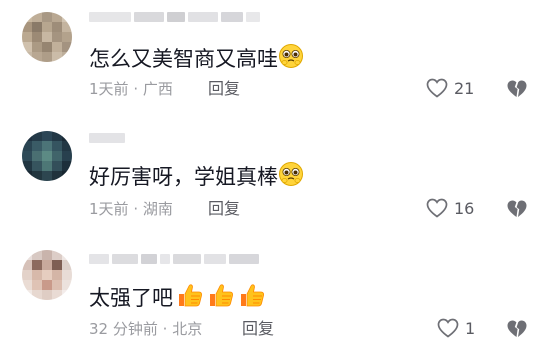  I want to click on comment-meta: 1天前 · 广西, so click(131, 89).